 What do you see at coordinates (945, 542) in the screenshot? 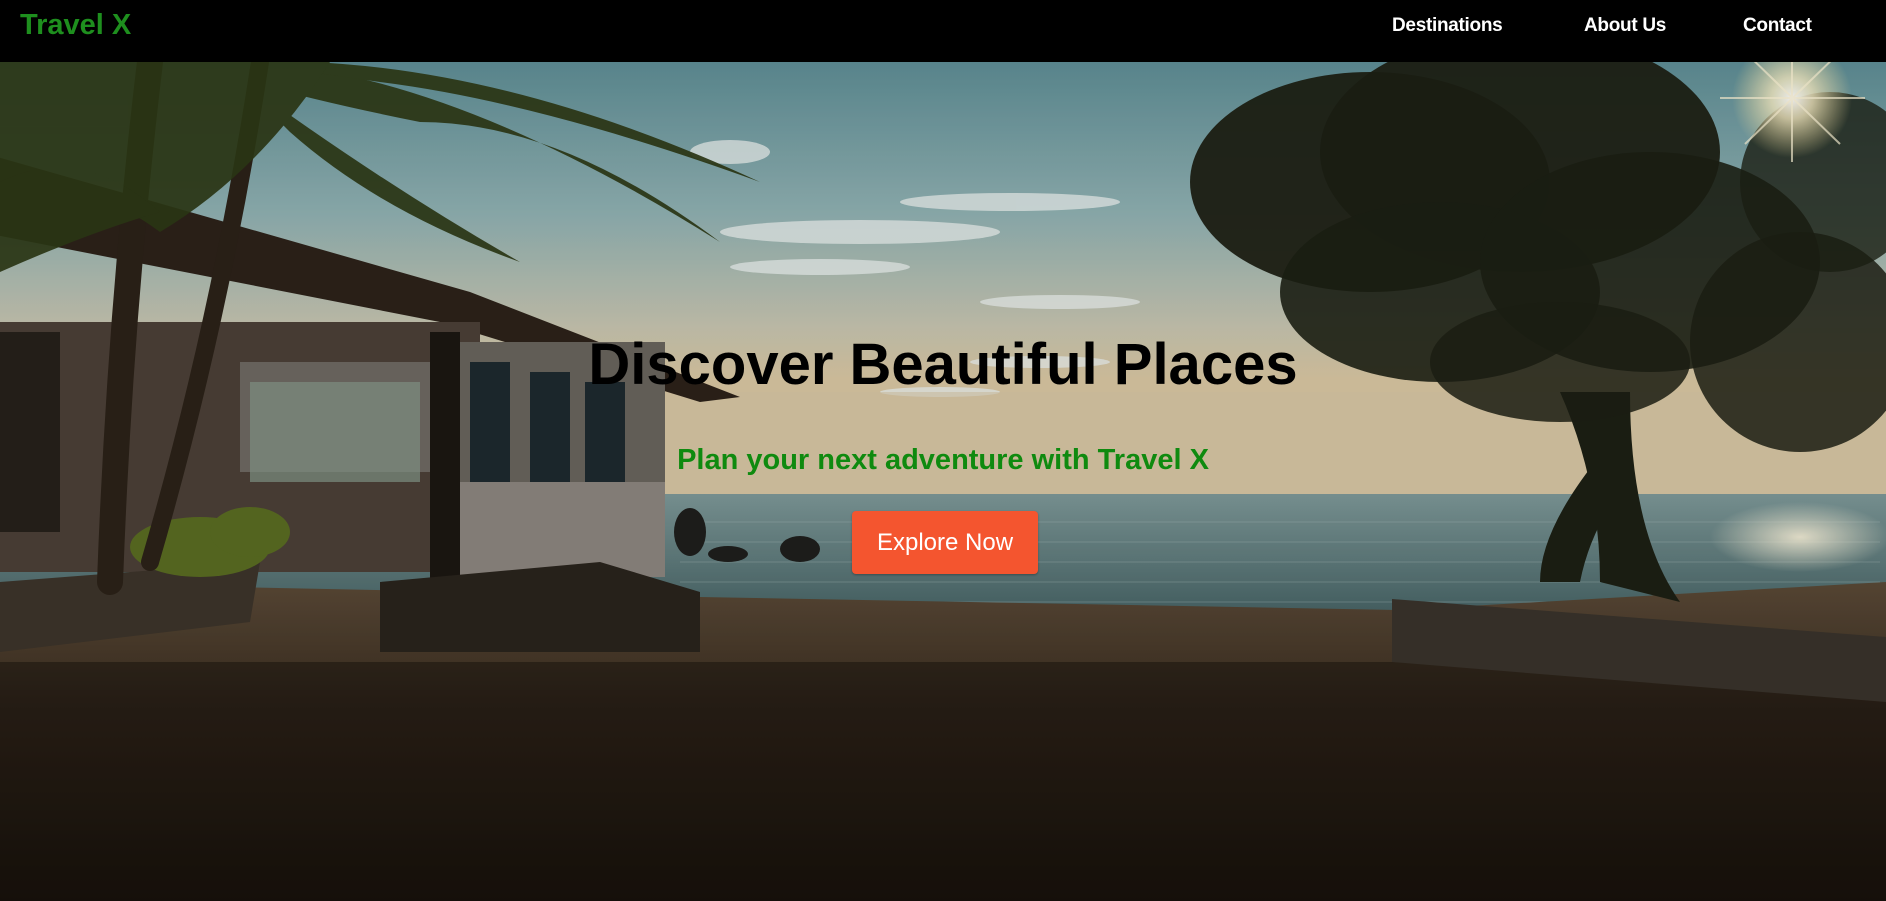
I see `explore-now-button: Explore Now` at bounding box center [945, 542].